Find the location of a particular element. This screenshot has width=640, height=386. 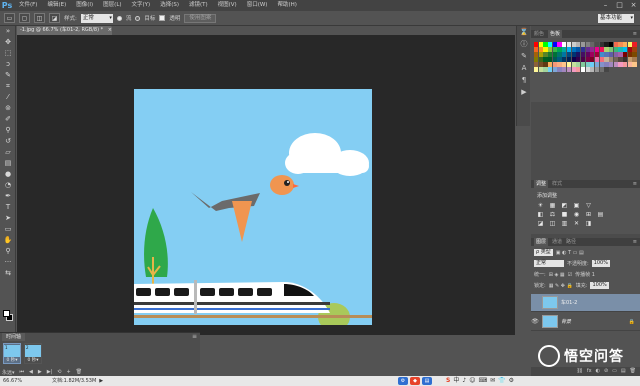

lock-icons: ▦ ✎ ✥ 🔒 is located at coordinates (561, 286).